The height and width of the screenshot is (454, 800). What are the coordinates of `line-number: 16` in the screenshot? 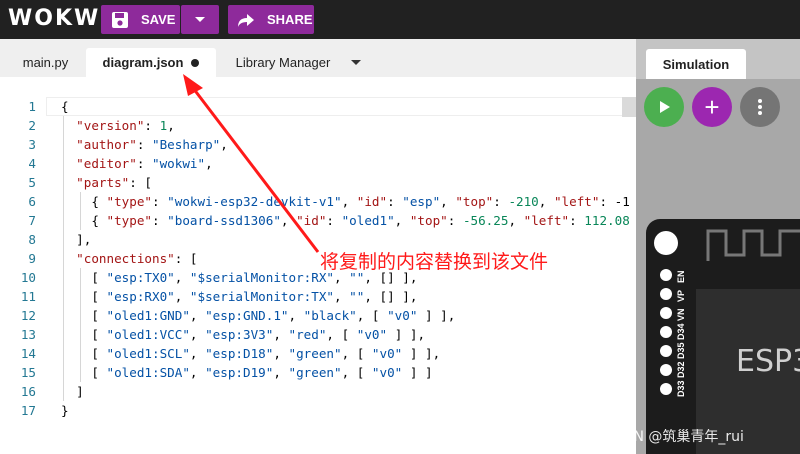 It's located at (28, 391).